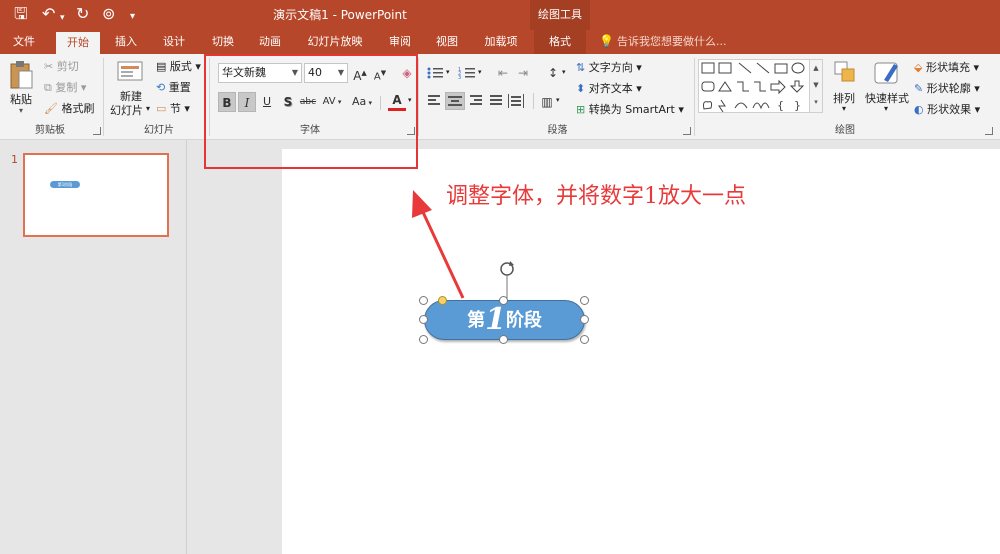 The width and height of the screenshot is (1000, 554). Describe the element at coordinates (475, 101) in the screenshot. I see `align-right-icon` at that location.